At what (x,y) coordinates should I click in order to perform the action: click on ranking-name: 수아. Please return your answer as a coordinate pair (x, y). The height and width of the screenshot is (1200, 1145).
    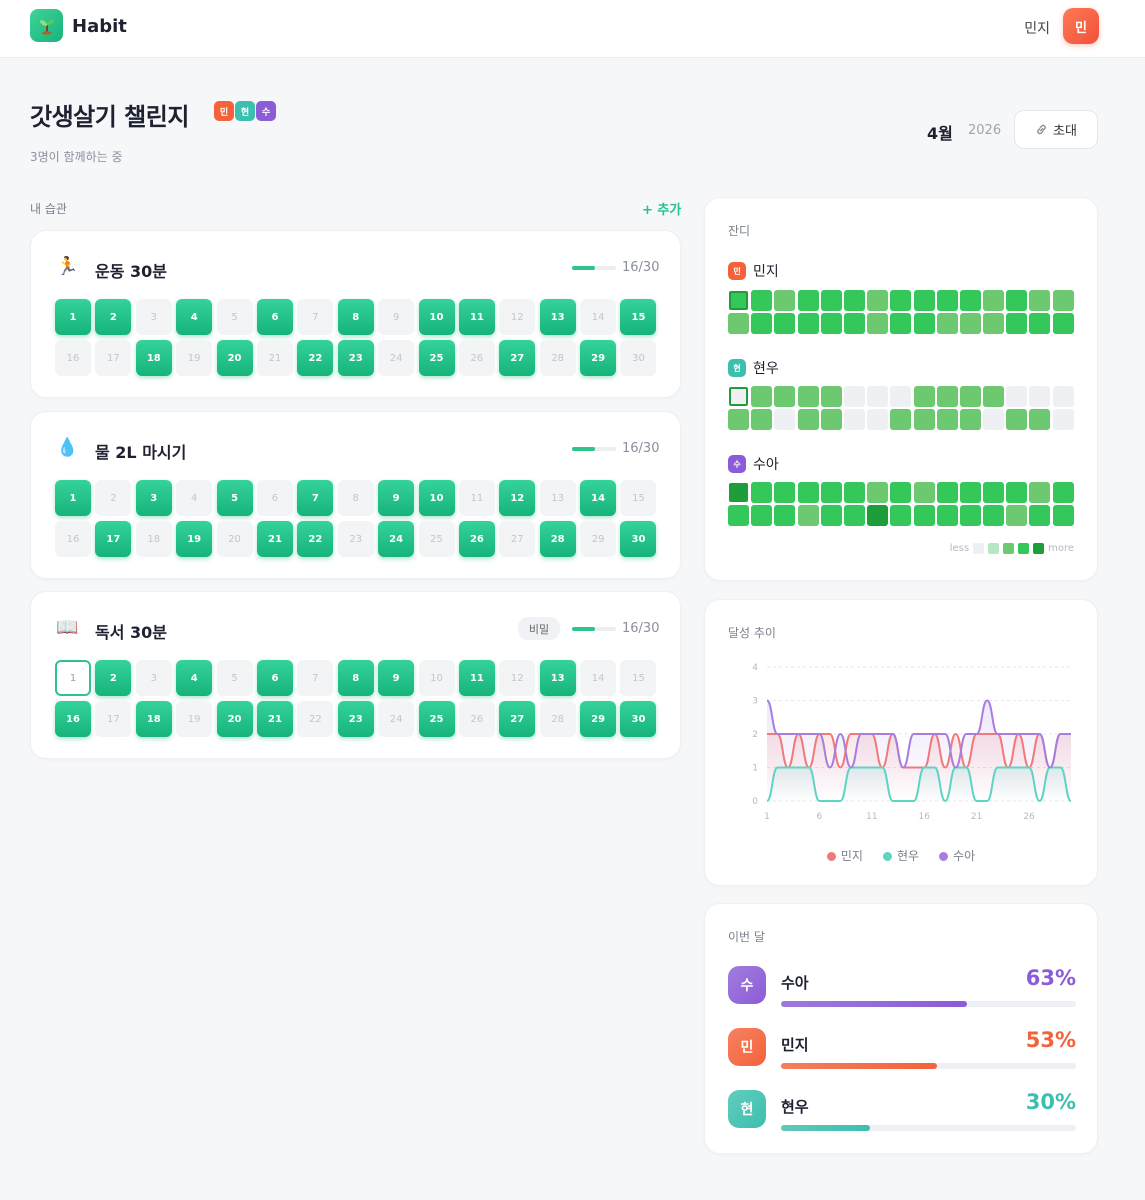
    Looking at the image, I should click on (795, 983).